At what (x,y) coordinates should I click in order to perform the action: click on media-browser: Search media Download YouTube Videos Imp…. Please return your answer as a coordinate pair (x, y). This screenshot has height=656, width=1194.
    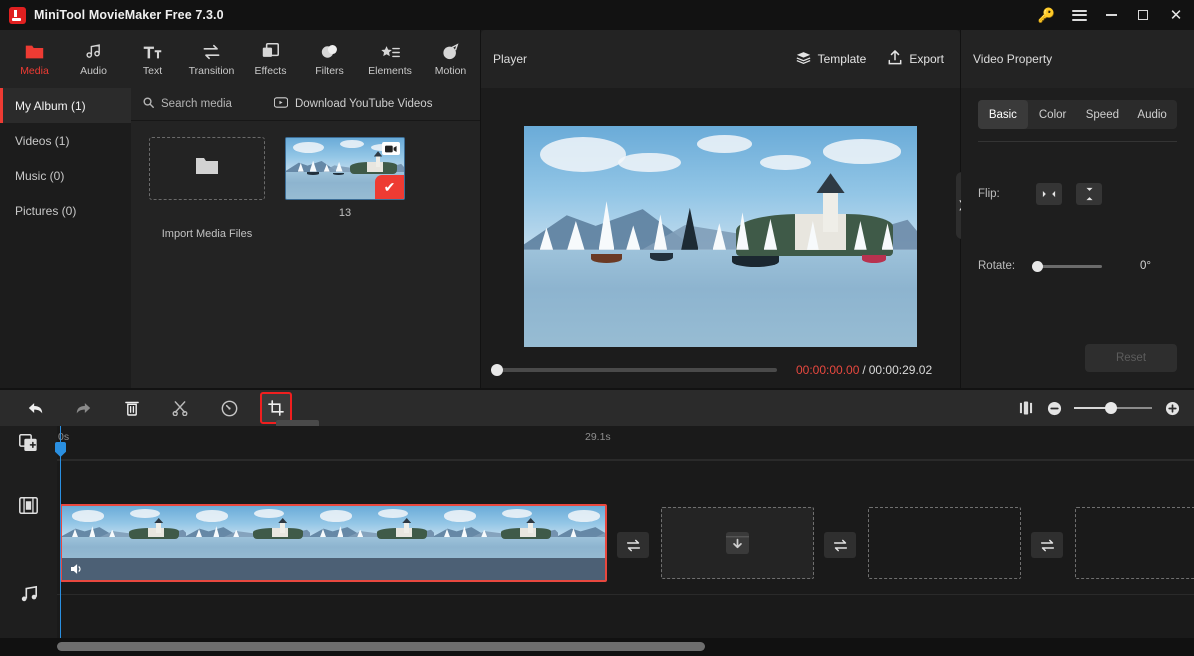
    Looking at the image, I should click on (305, 238).